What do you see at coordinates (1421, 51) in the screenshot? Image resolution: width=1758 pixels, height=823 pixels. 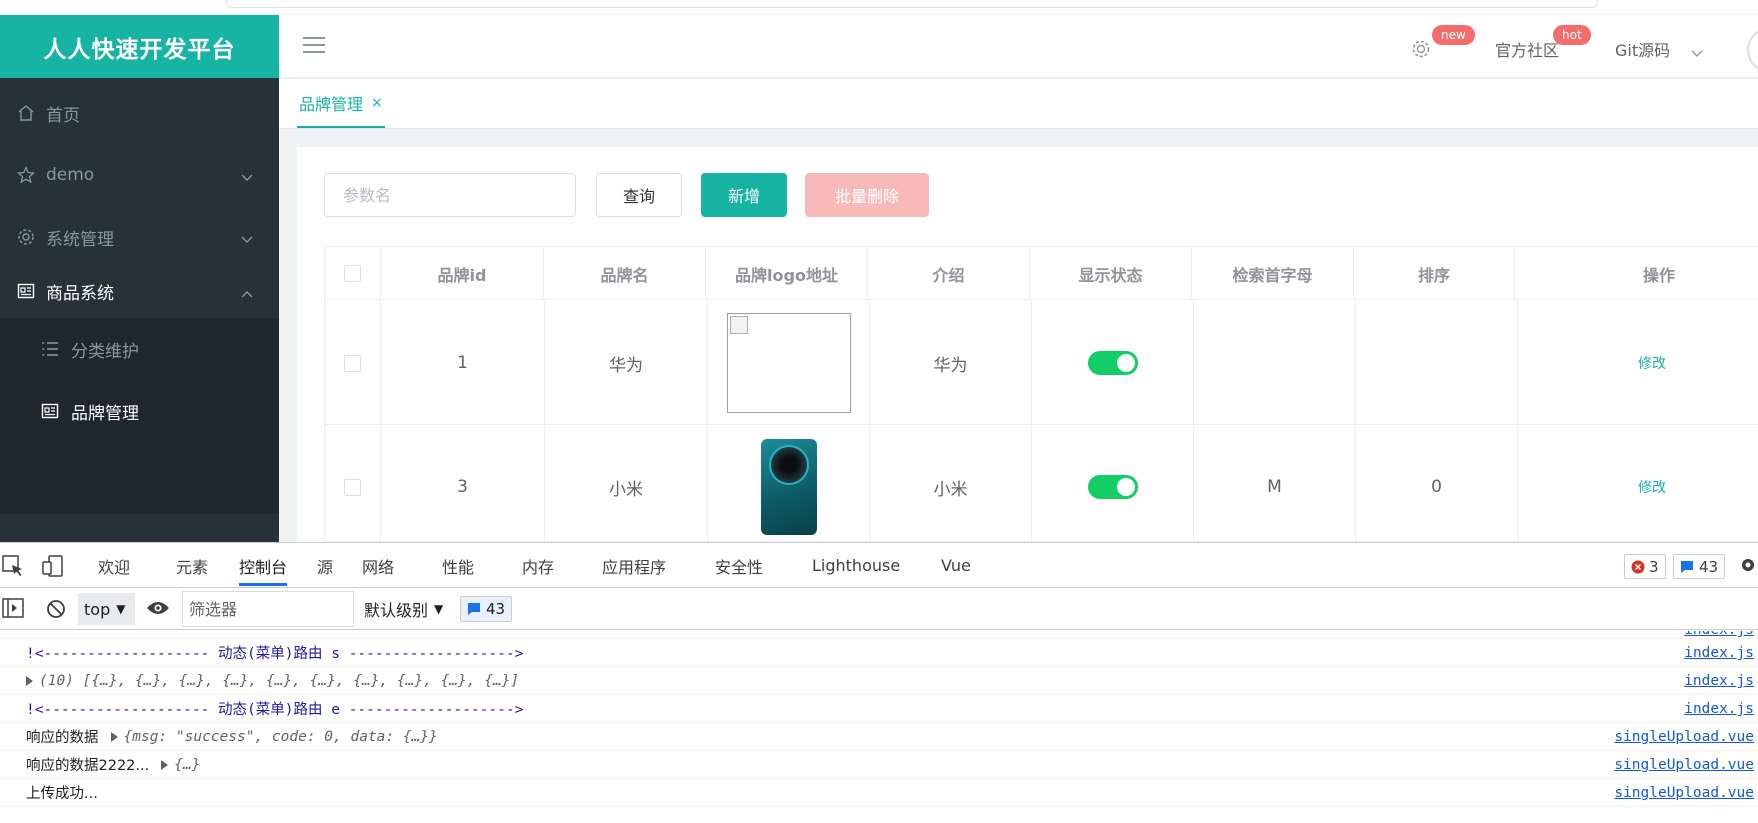 I see `settings-gear-icon` at bounding box center [1421, 51].